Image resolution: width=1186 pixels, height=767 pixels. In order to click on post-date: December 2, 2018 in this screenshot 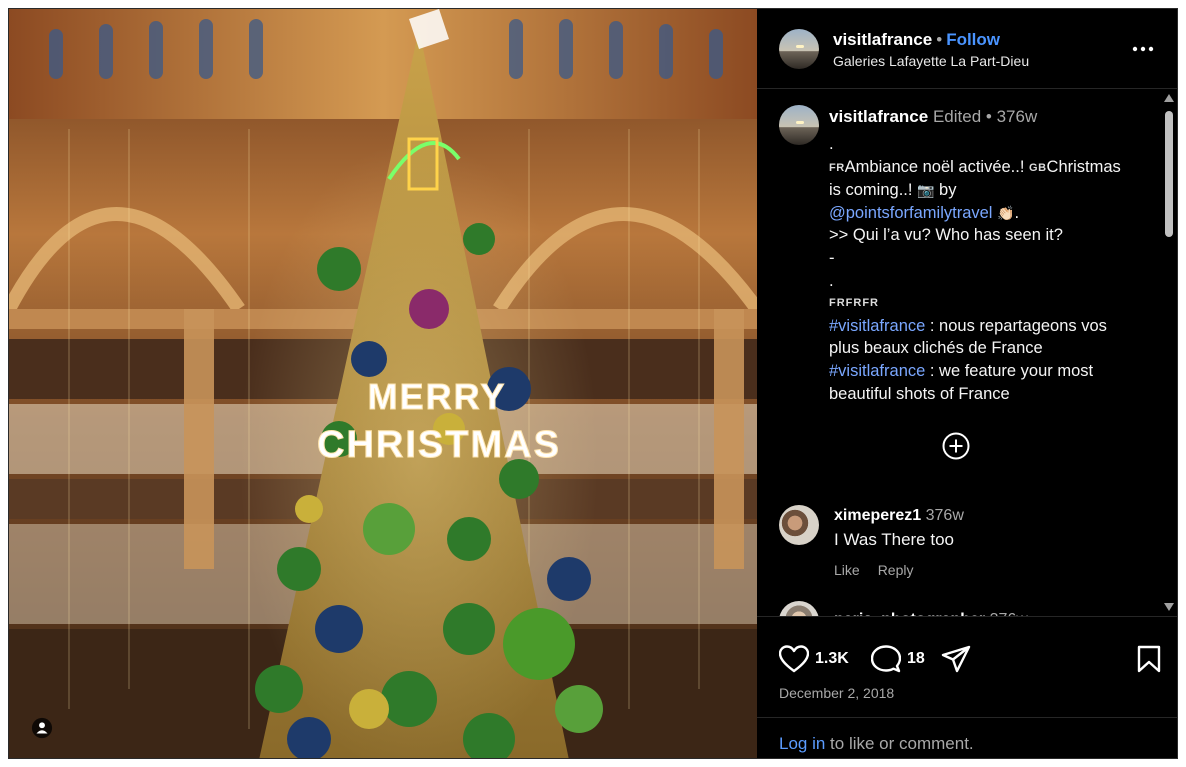, I will do `click(836, 693)`.